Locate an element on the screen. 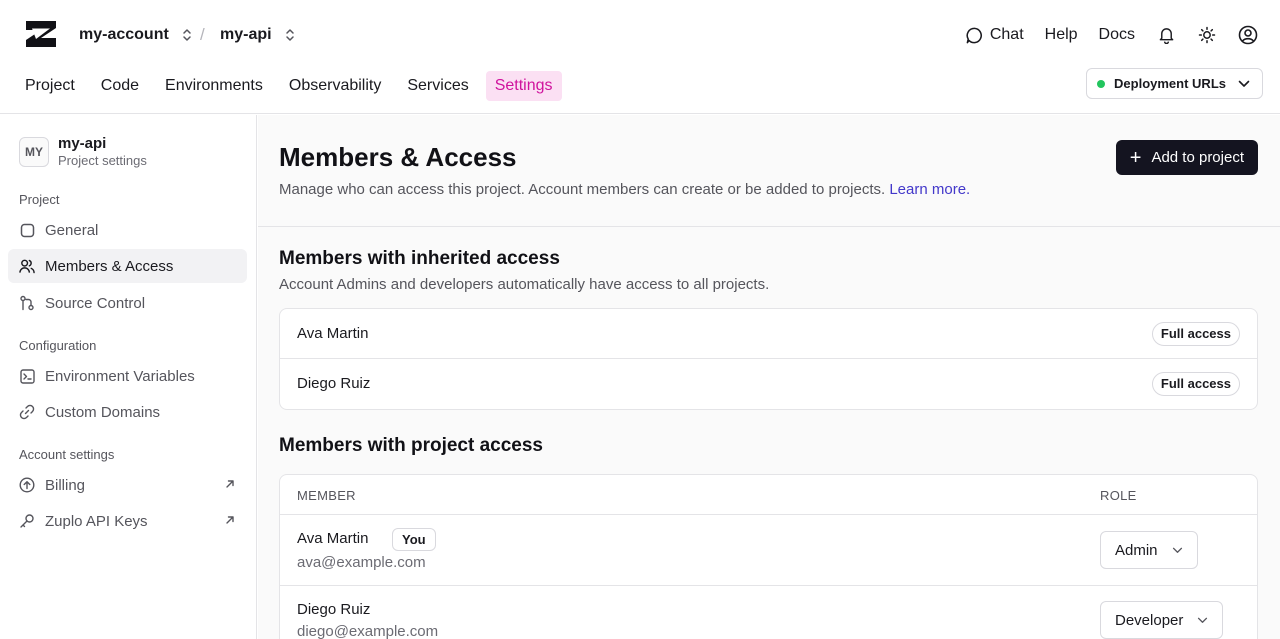 Image resolution: width=1280 pixels, height=639 pixels. sidebar-group-account-settings: Account settings is located at coordinates (67, 454).